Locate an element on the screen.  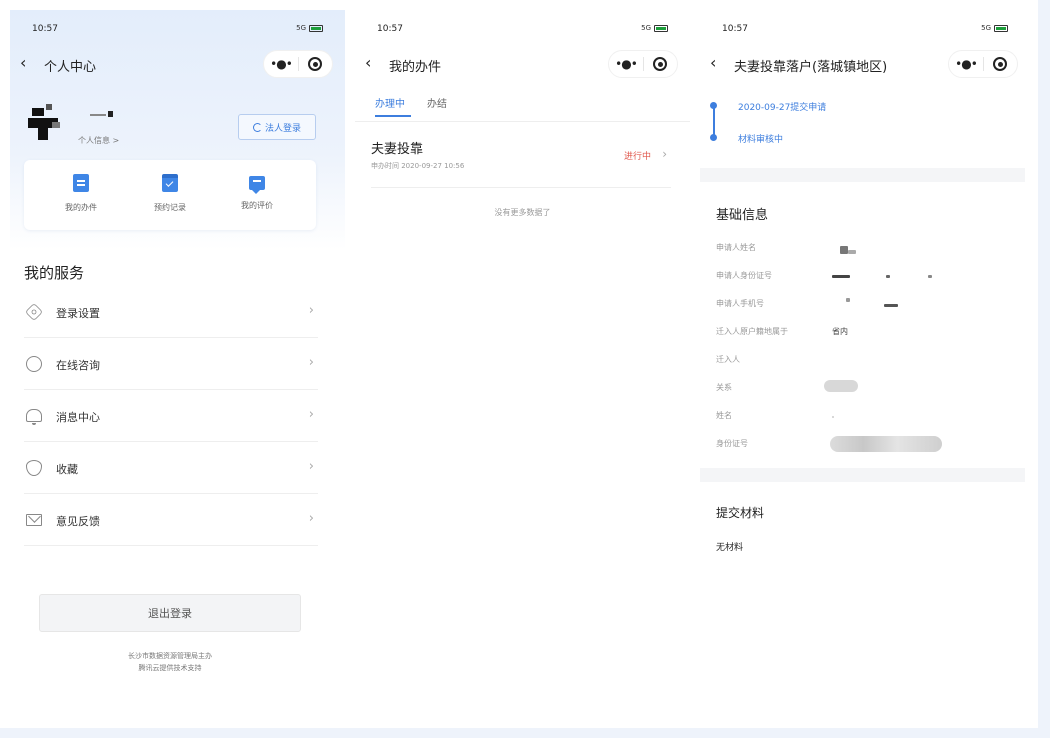
document-icon is located at coordinates (81, 183).